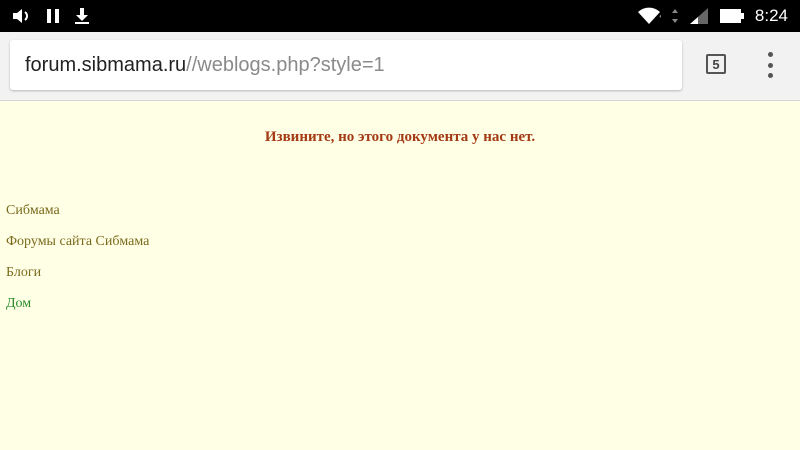  Describe the element at coordinates (77, 279) in the screenshot. I see `nav-link-blogs: Блоги` at that location.